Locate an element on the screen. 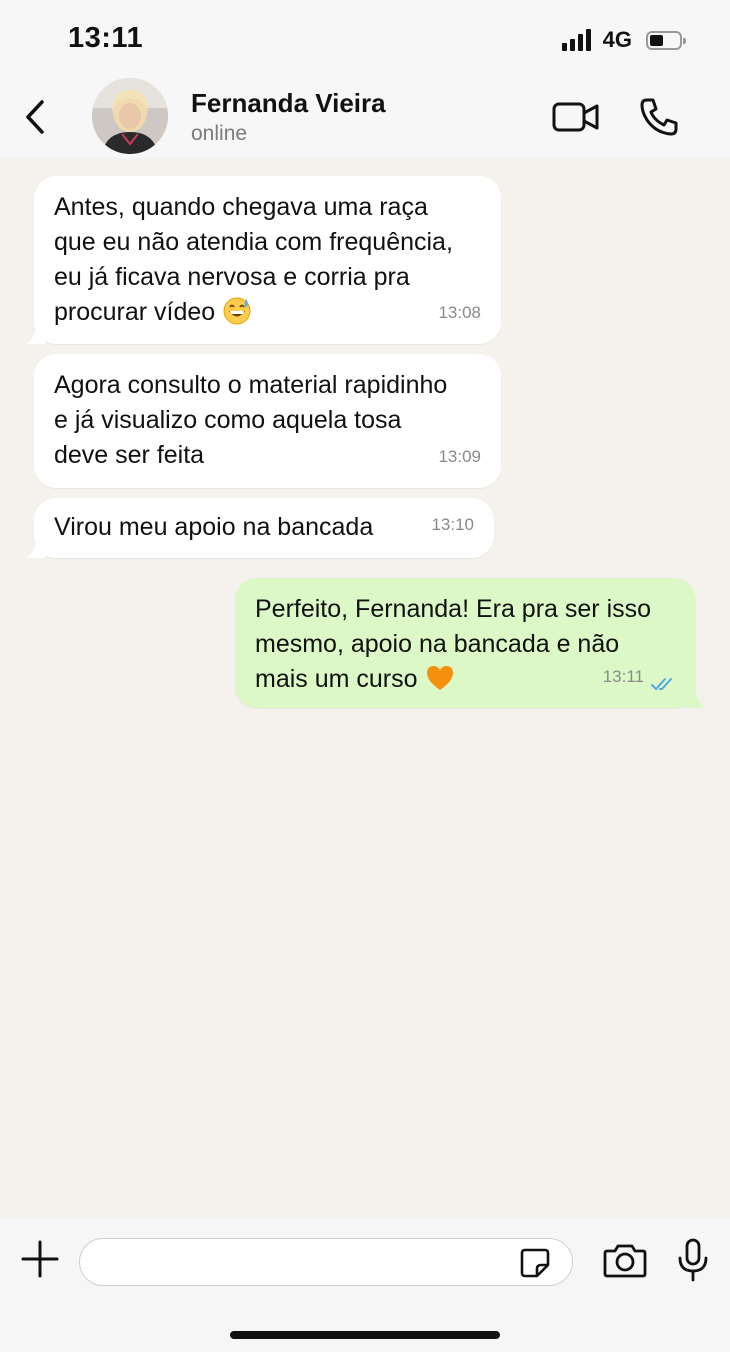 Image resolution: width=730 pixels, height=1352 pixels. orange-heart-icon is located at coordinates (439, 678).